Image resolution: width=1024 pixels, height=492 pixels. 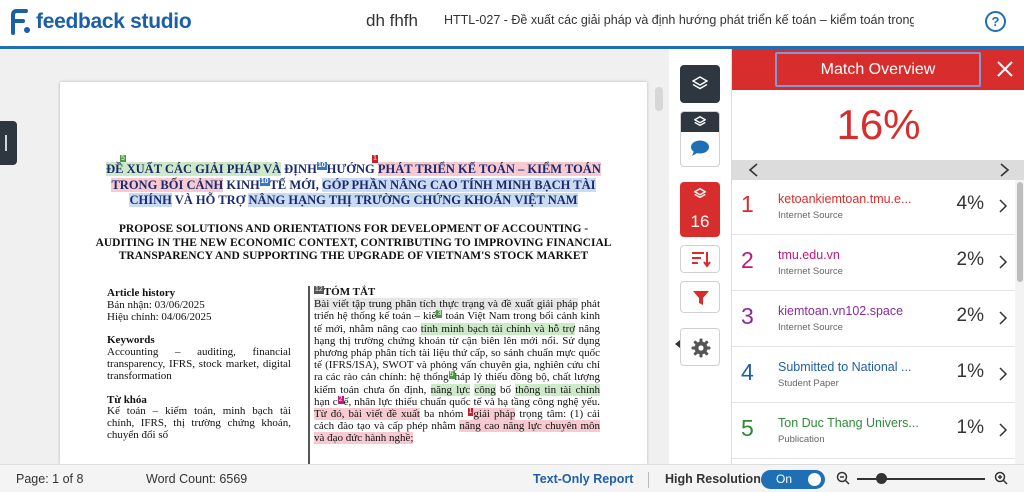 I want to click on drag-handle-icon, so click(x=6, y=143).